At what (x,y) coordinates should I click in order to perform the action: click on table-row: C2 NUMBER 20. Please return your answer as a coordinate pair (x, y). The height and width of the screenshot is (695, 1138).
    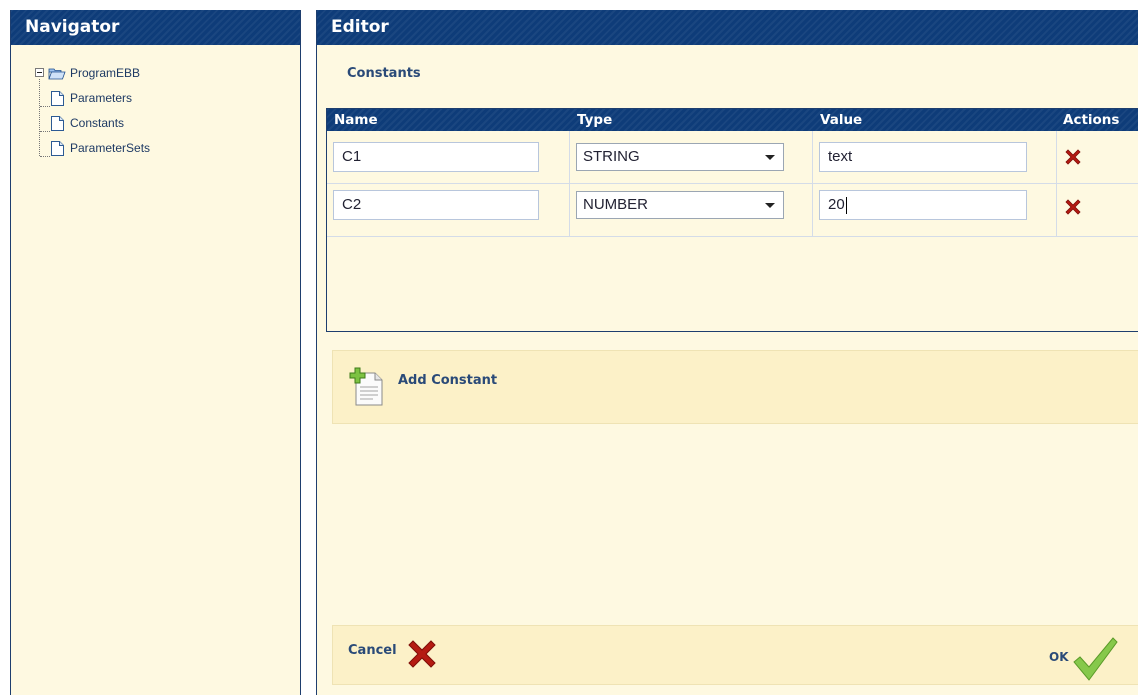
    Looking at the image, I should click on (732, 210).